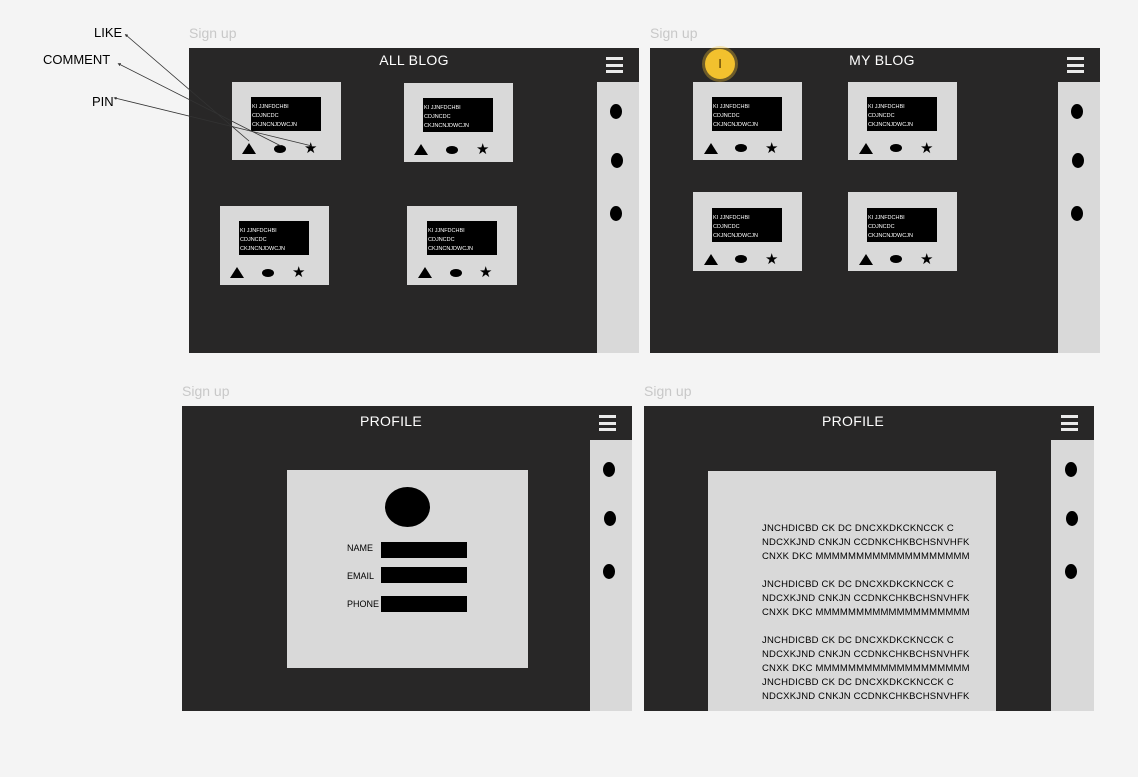 The height and width of the screenshot is (777, 1138). Describe the element at coordinates (407, 507) in the screenshot. I see `avatar` at that location.